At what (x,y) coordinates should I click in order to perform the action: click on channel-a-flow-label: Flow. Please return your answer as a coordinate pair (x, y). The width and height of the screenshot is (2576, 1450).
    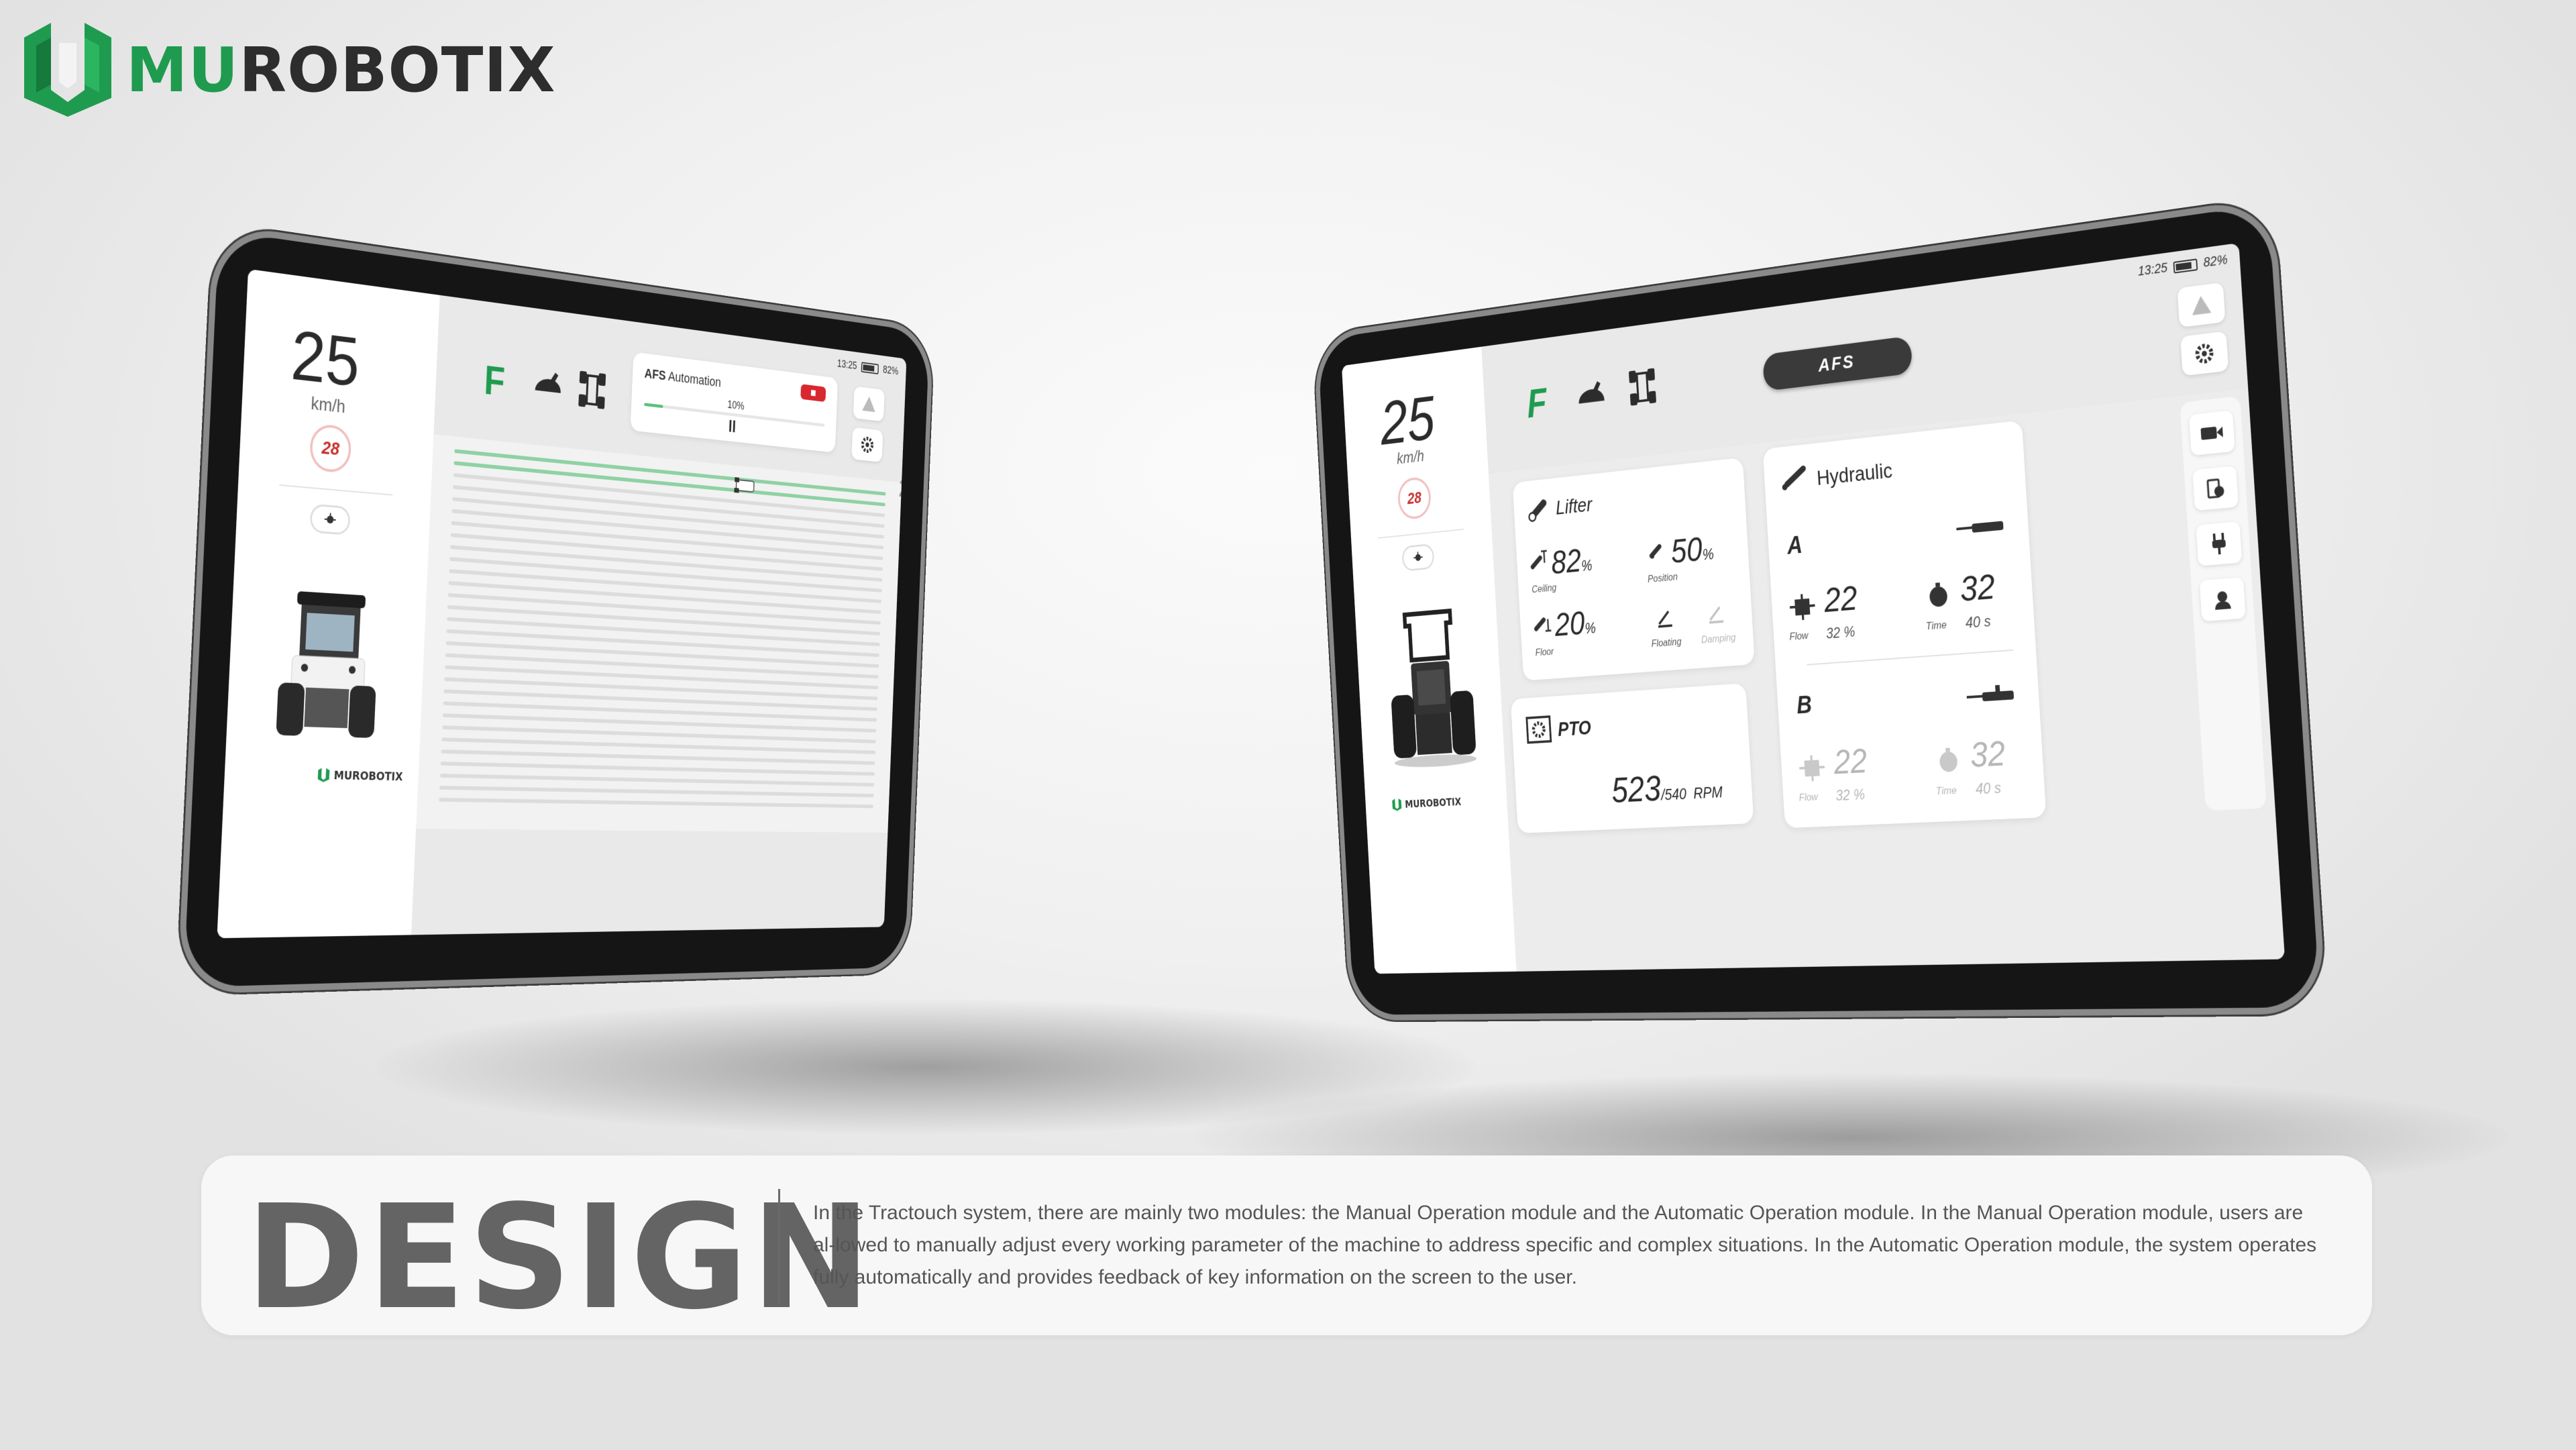
    Looking at the image, I should click on (1799, 636).